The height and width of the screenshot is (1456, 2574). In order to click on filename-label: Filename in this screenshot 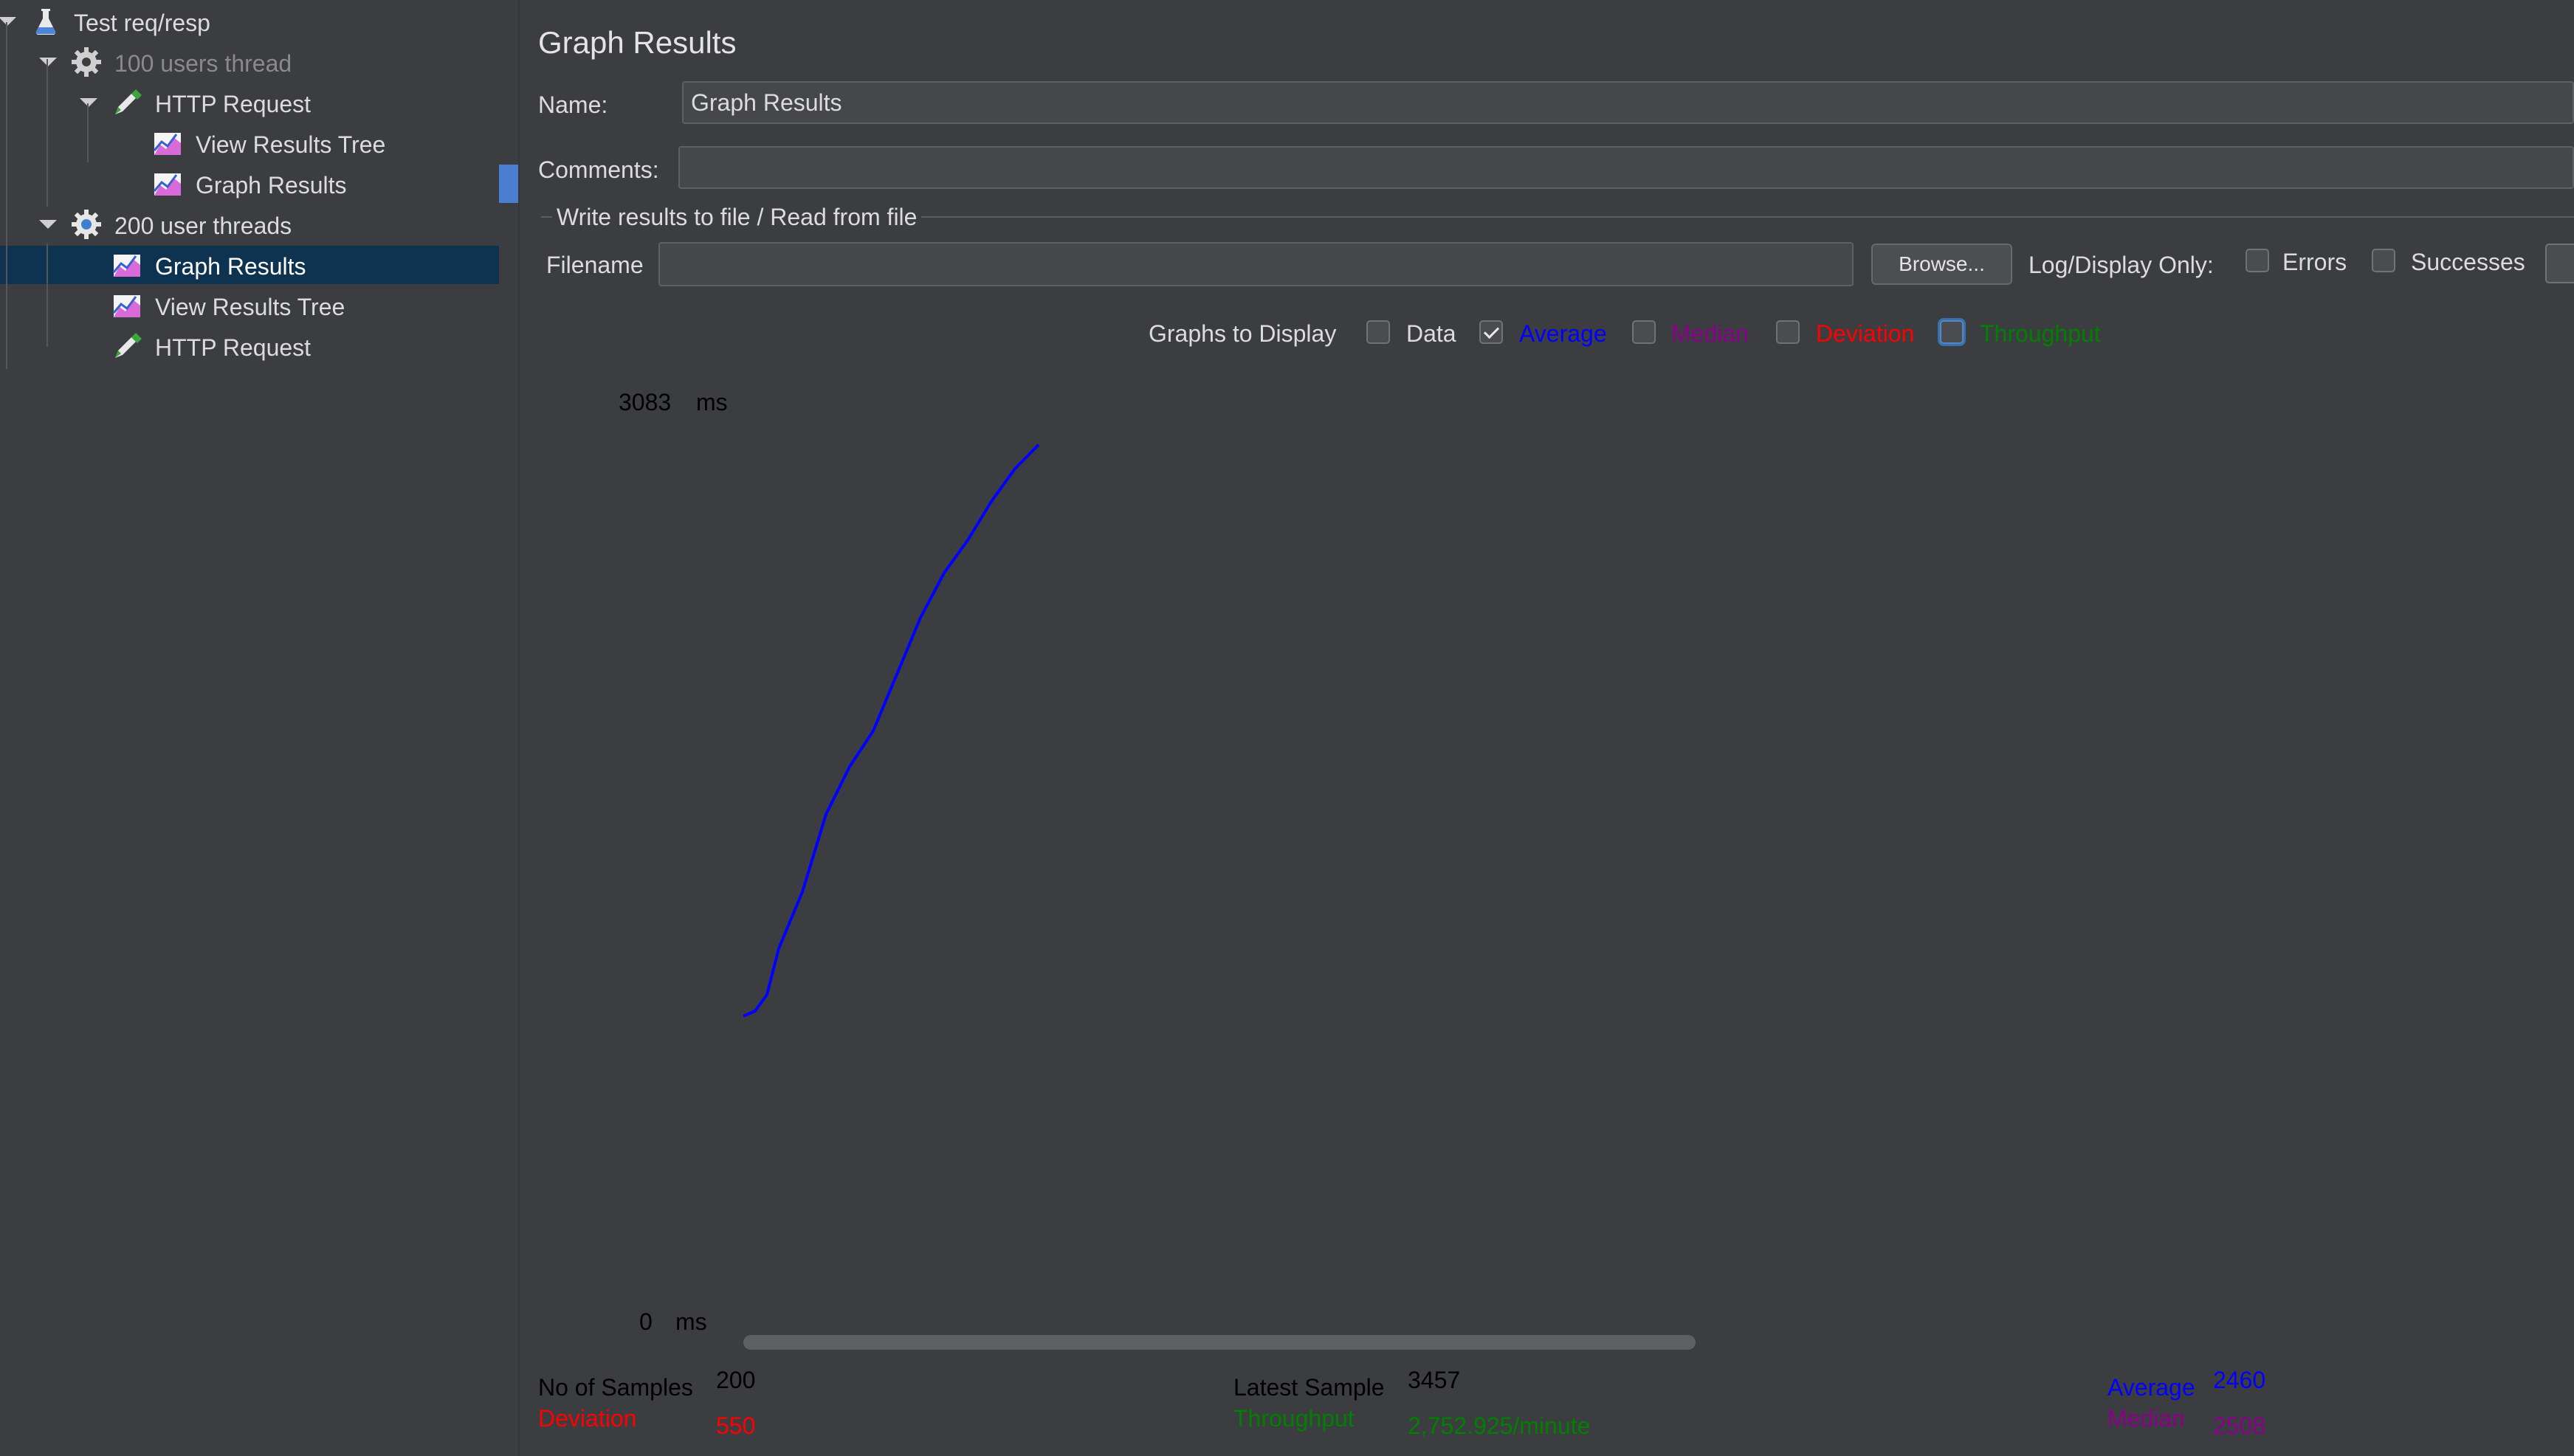, I will do `click(595, 265)`.